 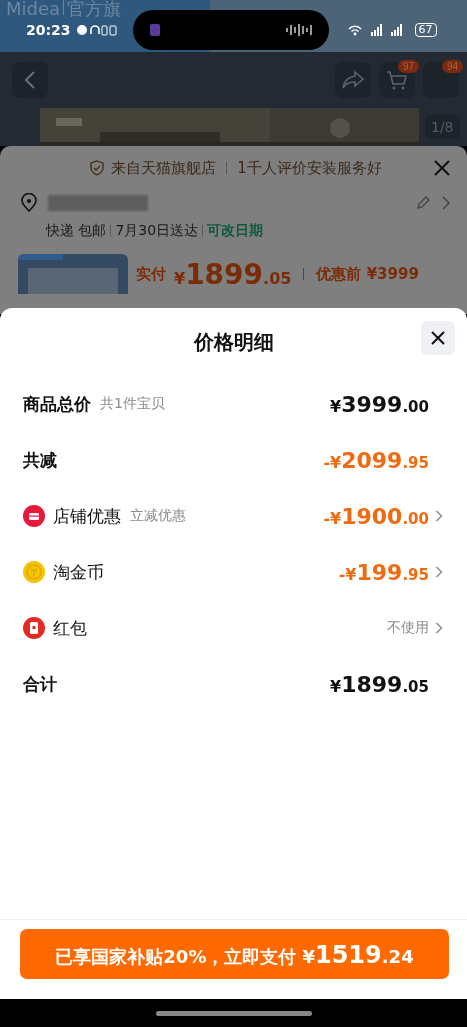 What do you see at coordinates (87, 516) in the screenshot?
I see `row-label: 店铺优惠` at bounding box center [87, 516].